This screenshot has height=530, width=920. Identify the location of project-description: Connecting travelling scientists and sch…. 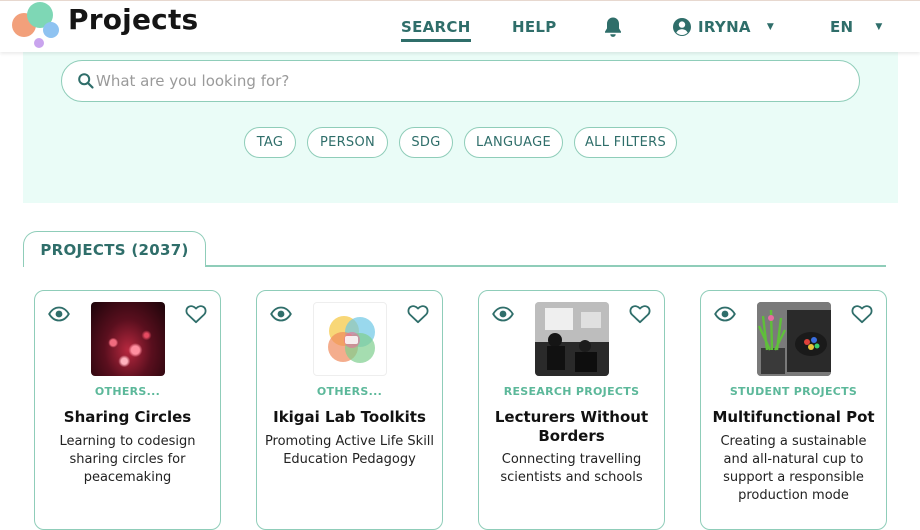
(571, 468).